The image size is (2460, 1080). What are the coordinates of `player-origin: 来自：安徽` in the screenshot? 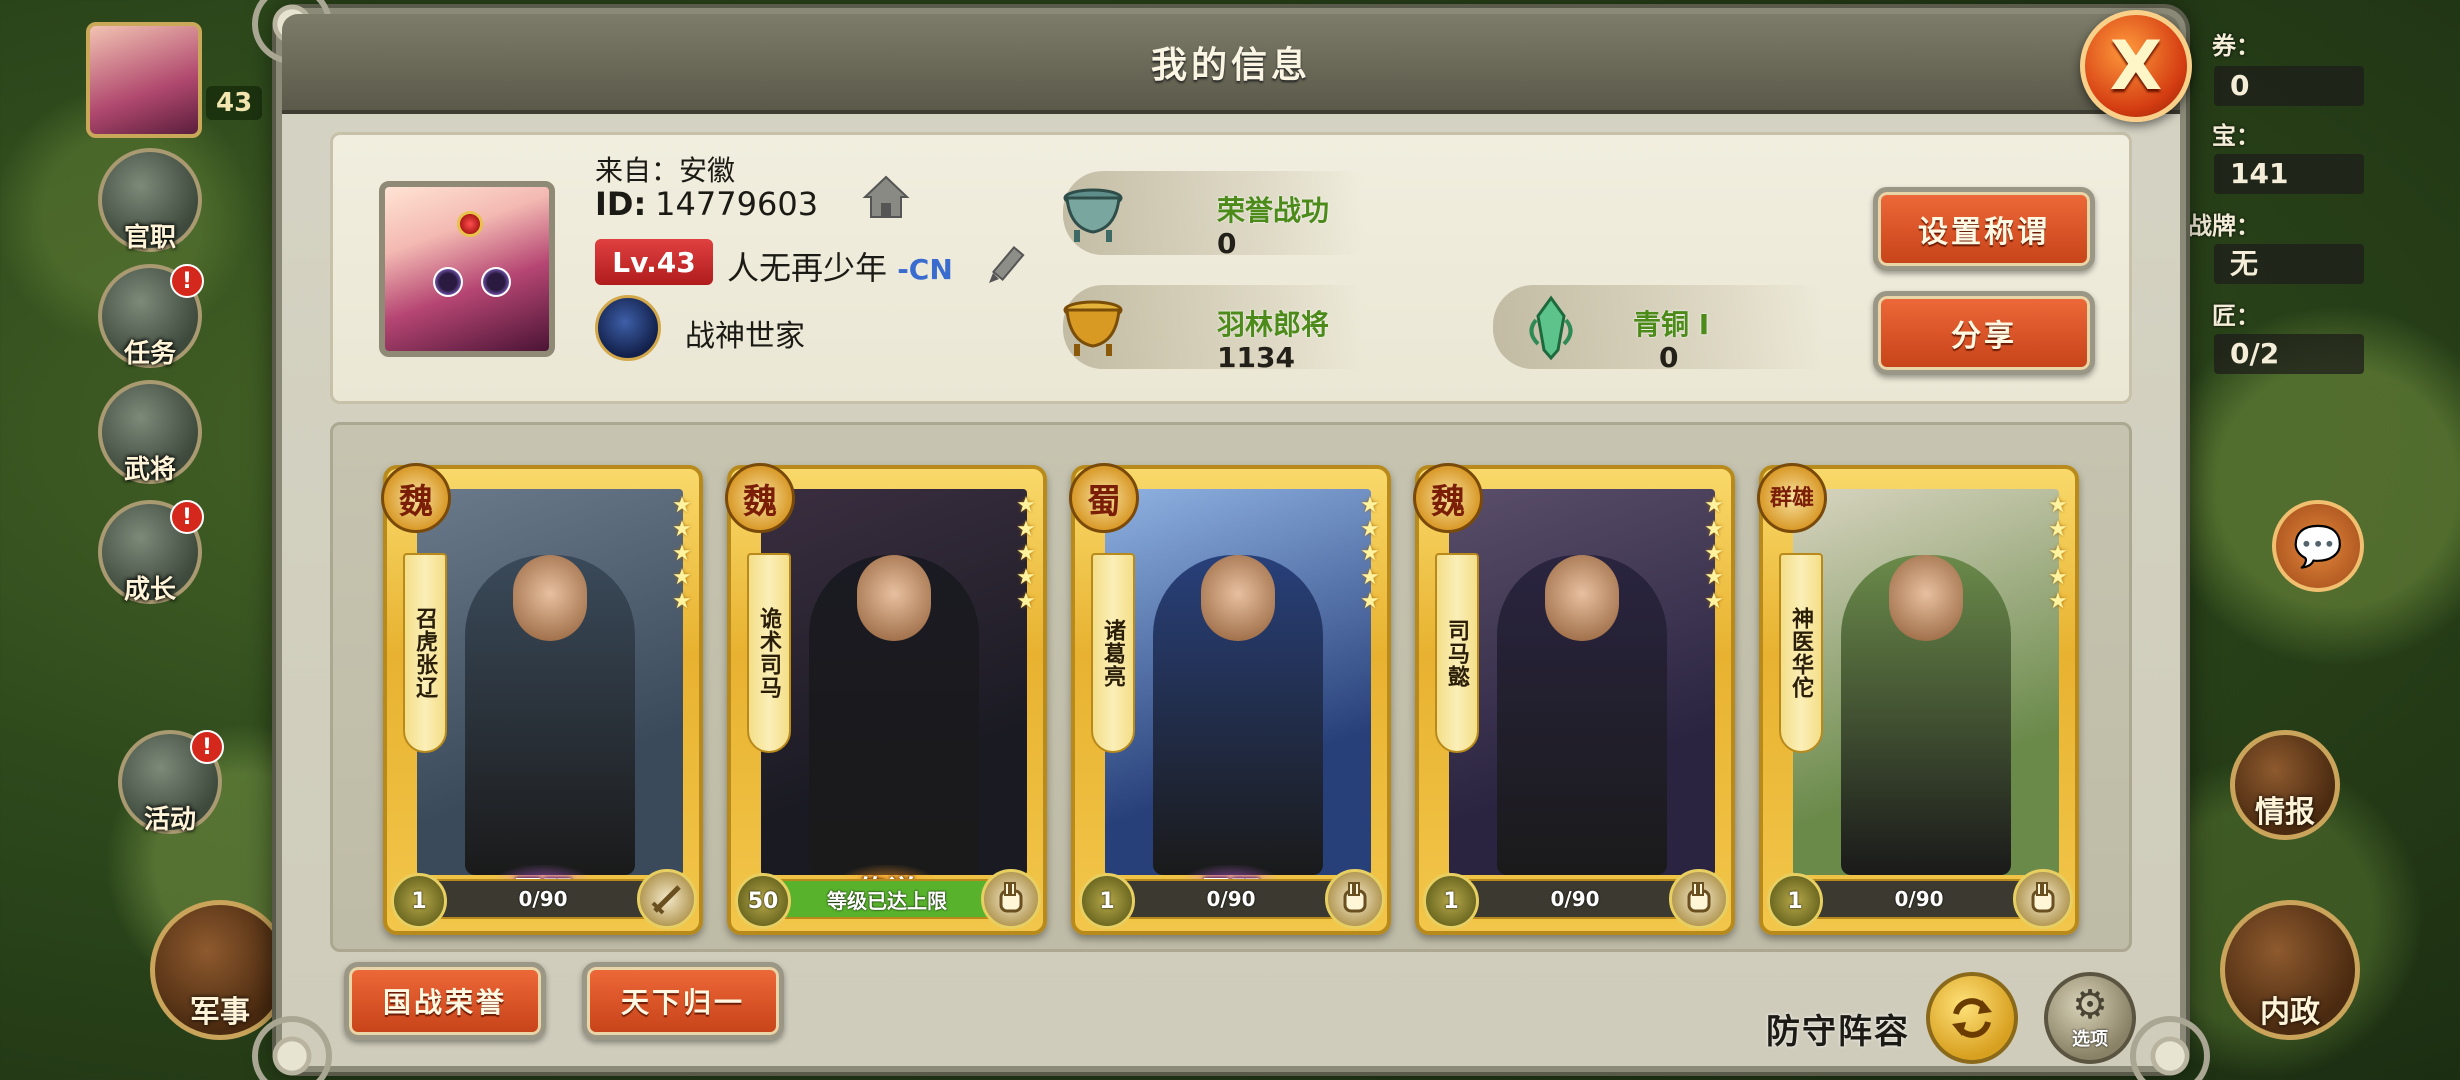 It's located at (665, 170).